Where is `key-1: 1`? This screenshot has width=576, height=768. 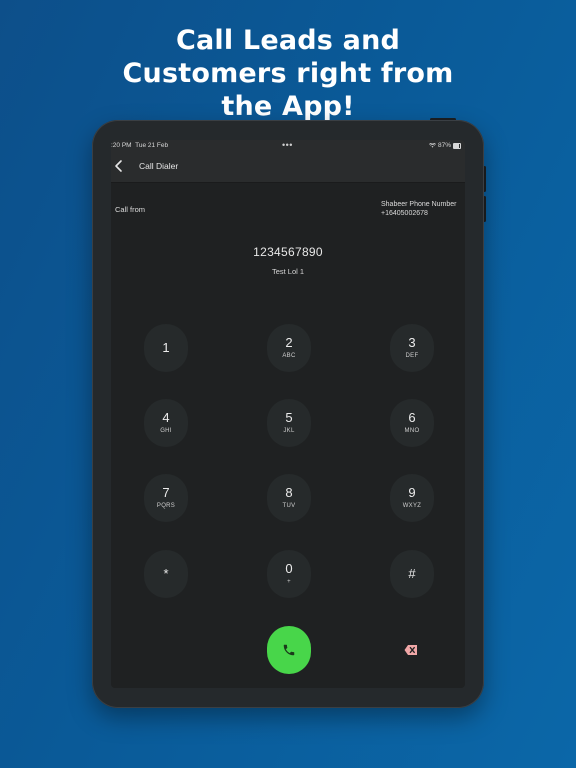 key-1: 1 is located at coordinates (166, 348).